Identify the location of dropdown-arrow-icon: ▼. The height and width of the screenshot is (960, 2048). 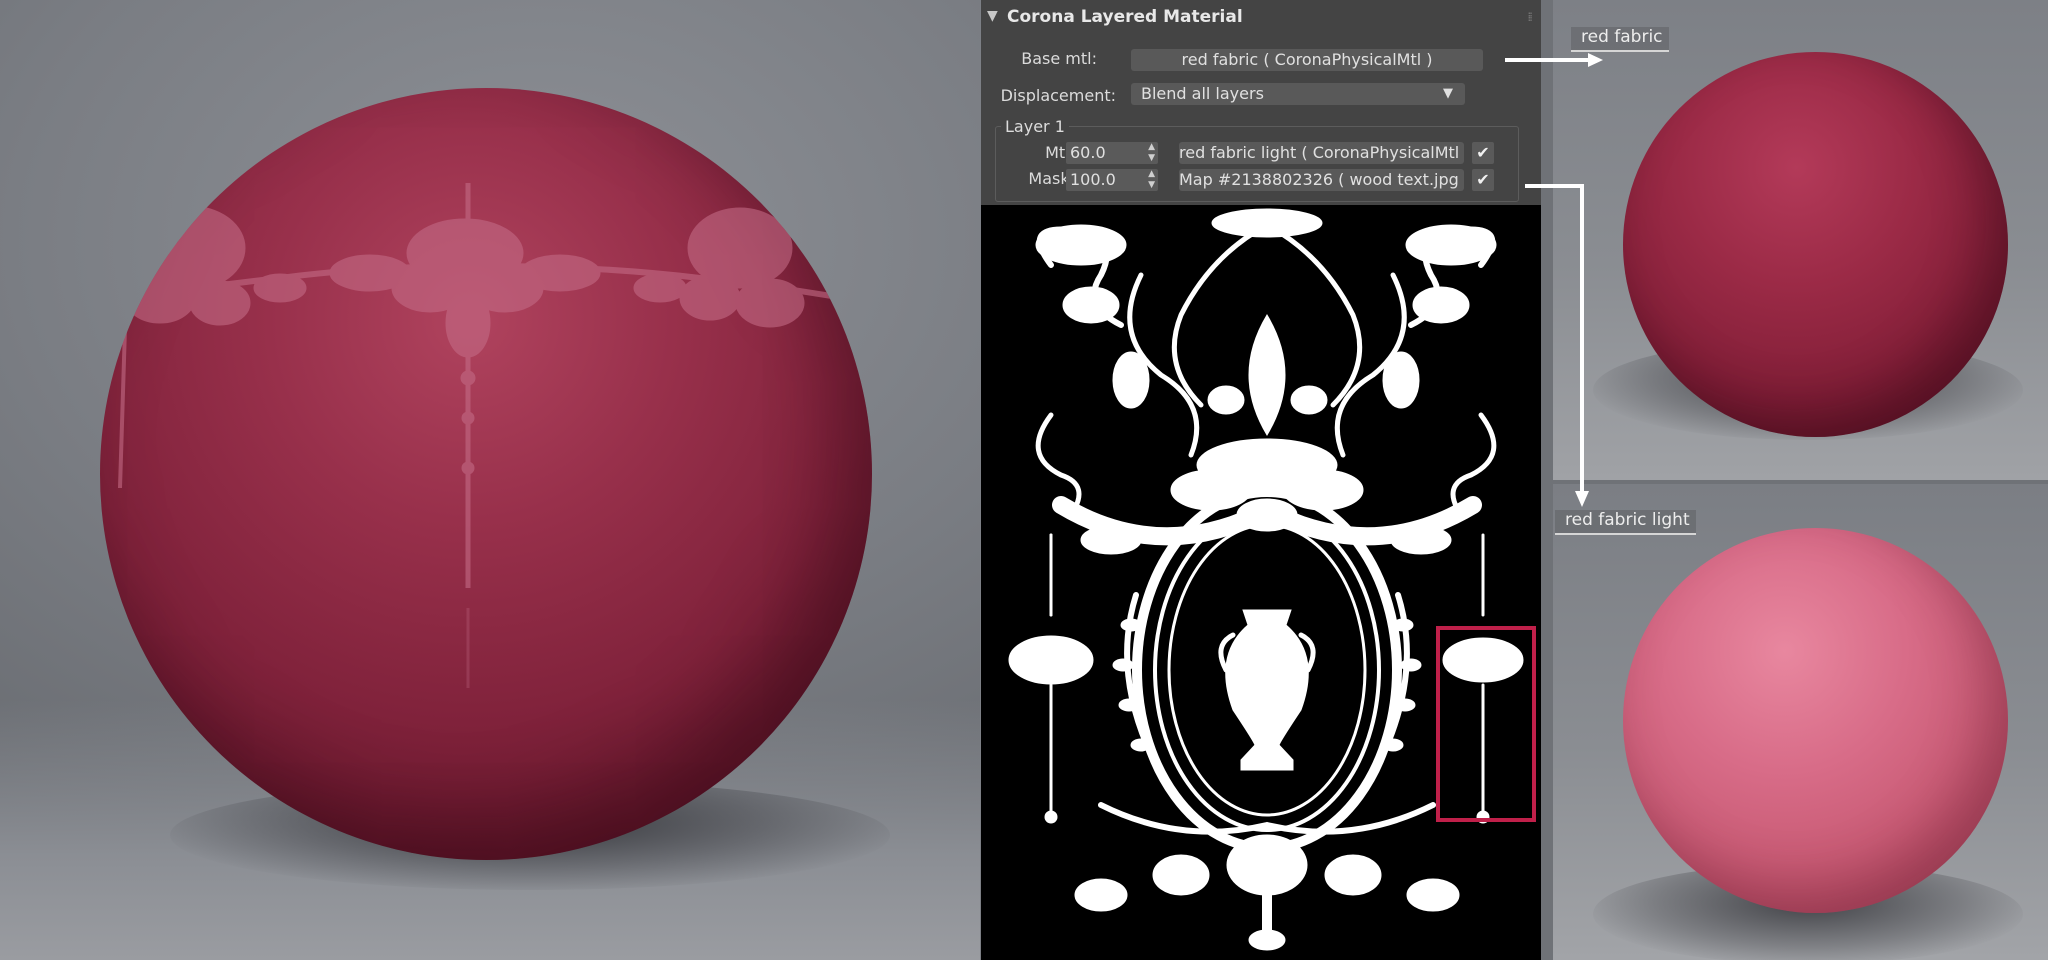
(1448, 93).